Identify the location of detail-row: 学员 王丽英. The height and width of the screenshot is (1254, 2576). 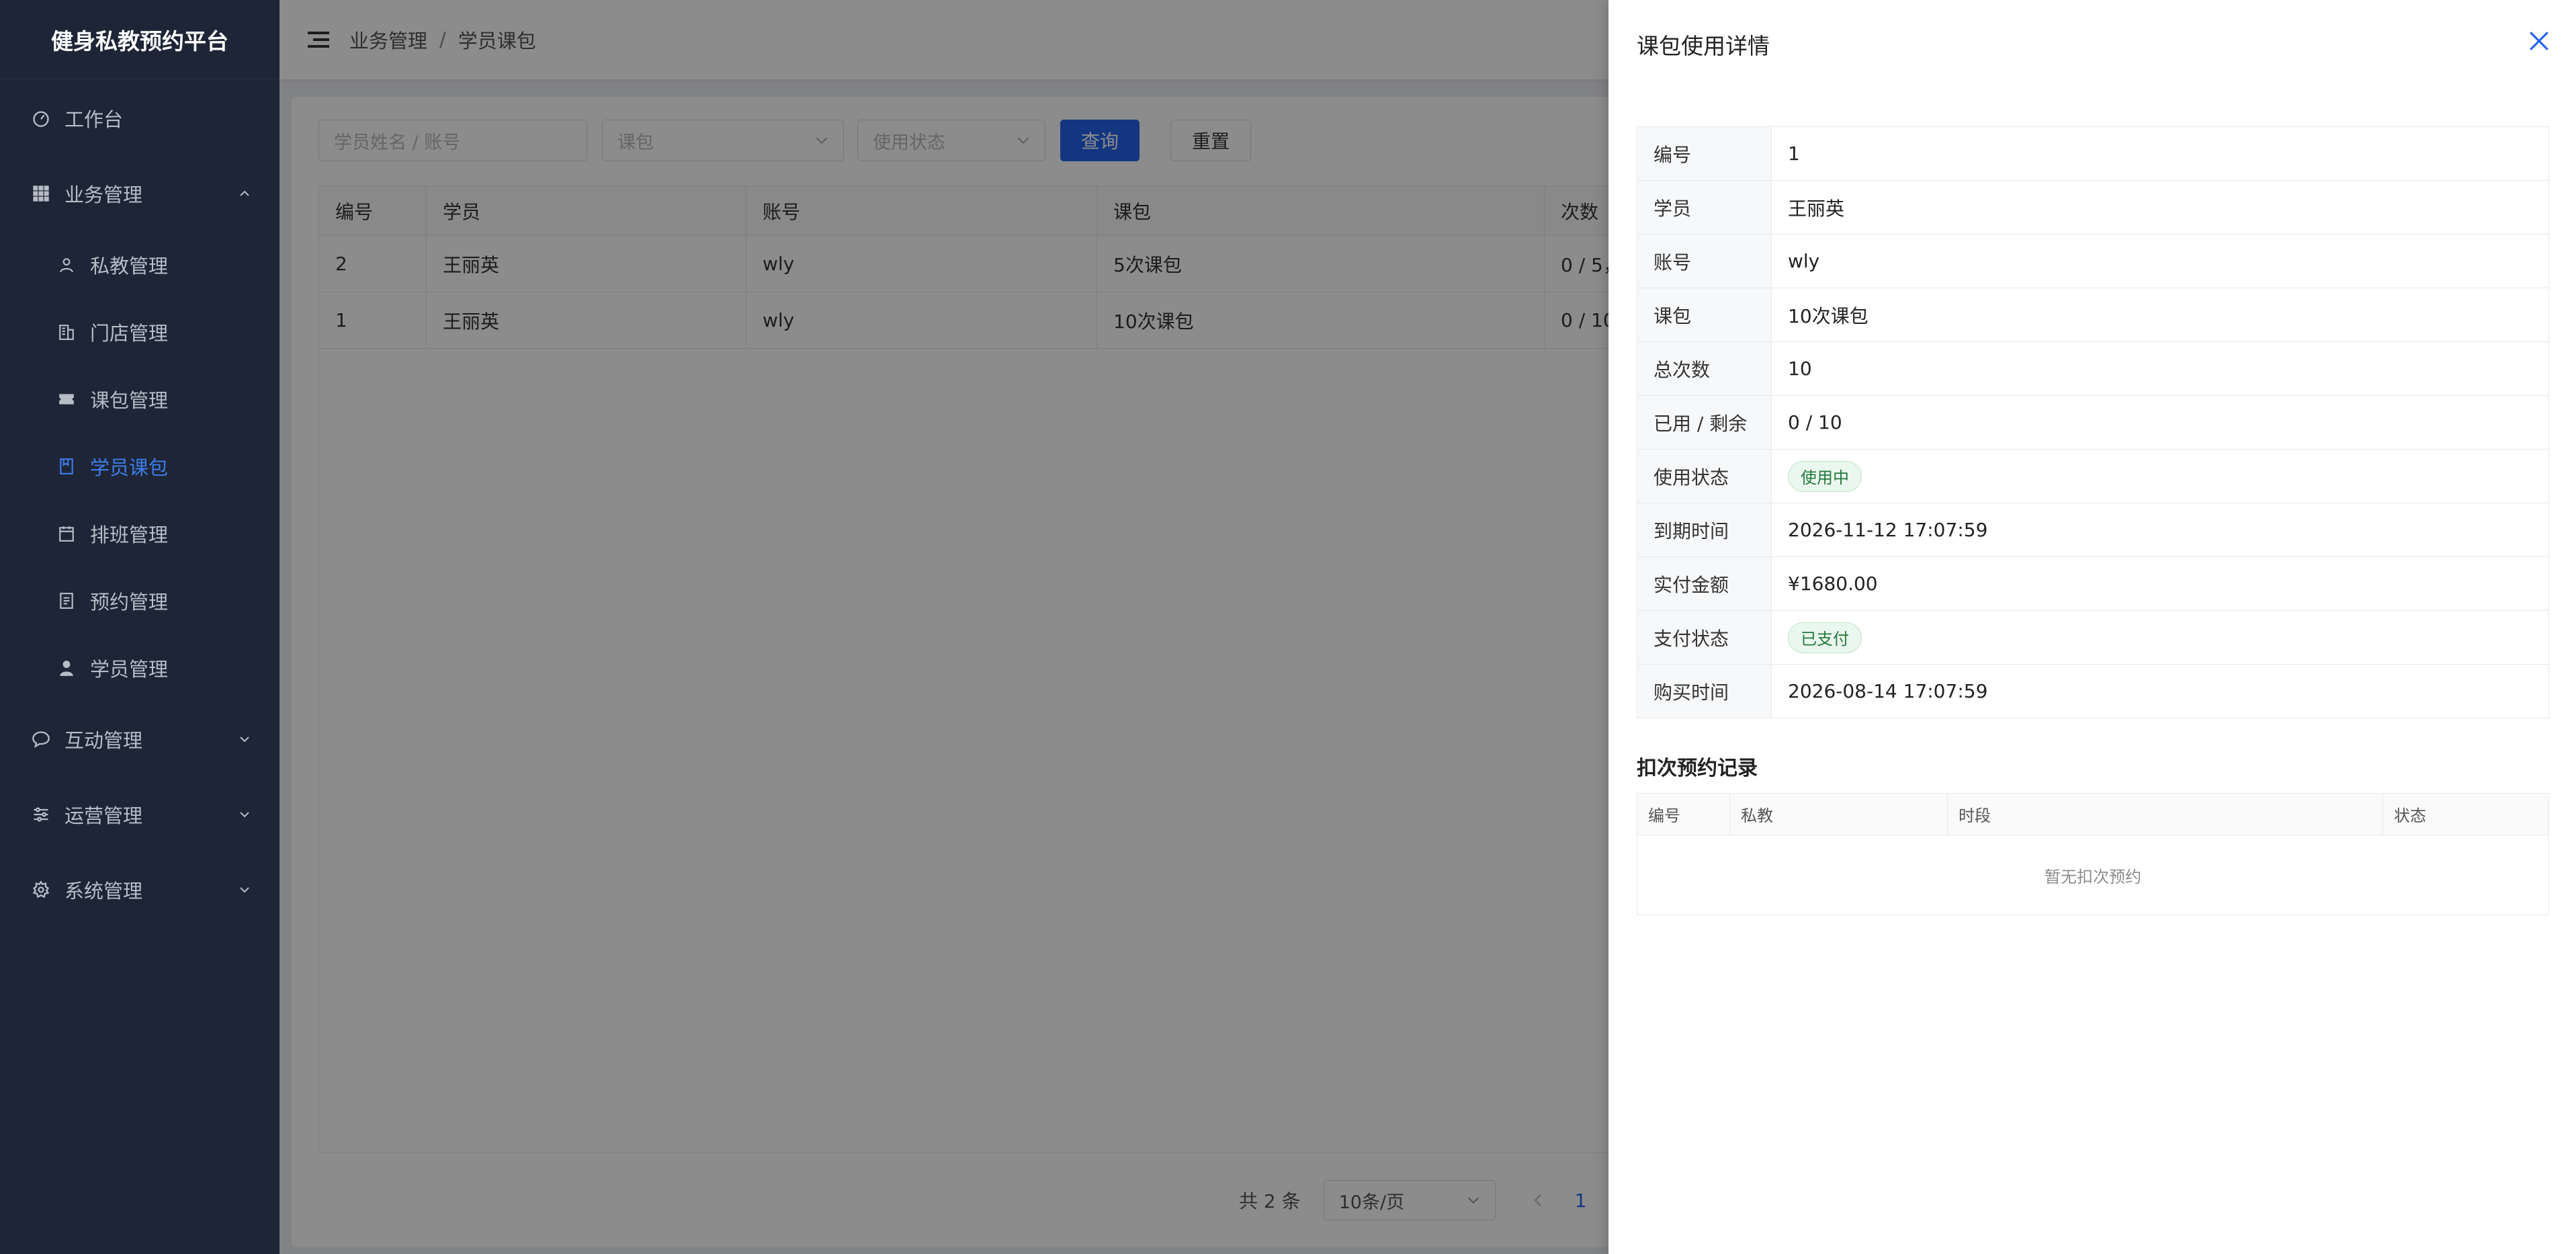
(2092, 208).